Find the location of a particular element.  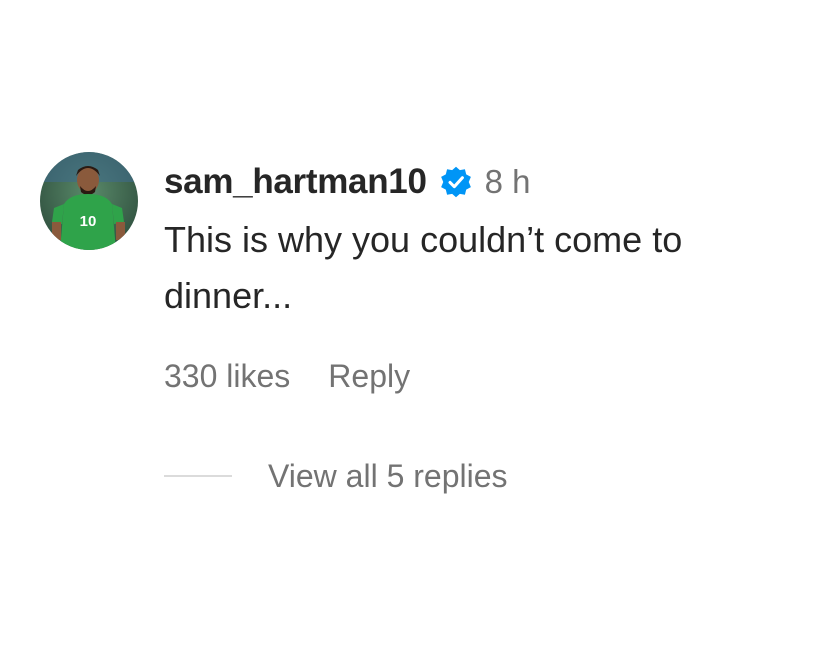

replies-row: View all 5 replies is located at coordinates (489, 476).